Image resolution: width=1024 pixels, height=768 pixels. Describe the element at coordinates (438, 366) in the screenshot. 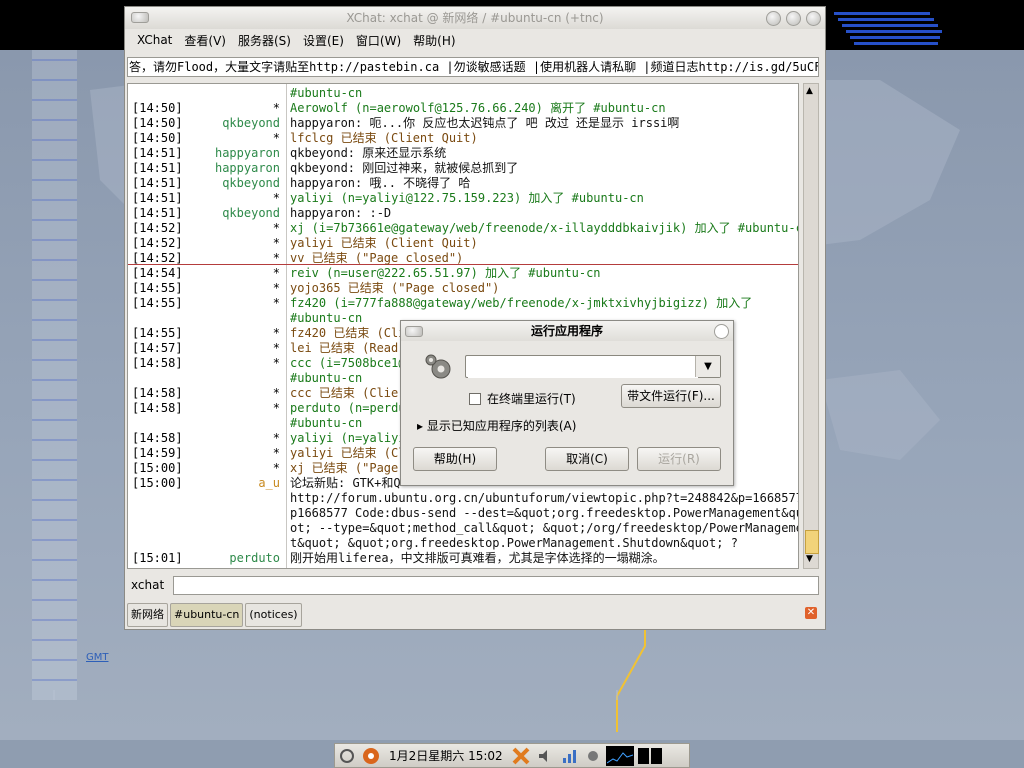

I see `gears-icon` at that location.